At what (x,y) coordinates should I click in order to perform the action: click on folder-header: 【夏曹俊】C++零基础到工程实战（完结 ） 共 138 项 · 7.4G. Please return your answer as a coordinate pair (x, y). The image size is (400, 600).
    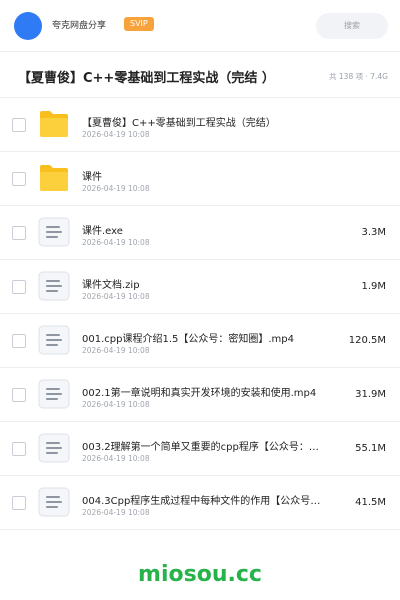
    Looking at the image, I should click on (200, 75).